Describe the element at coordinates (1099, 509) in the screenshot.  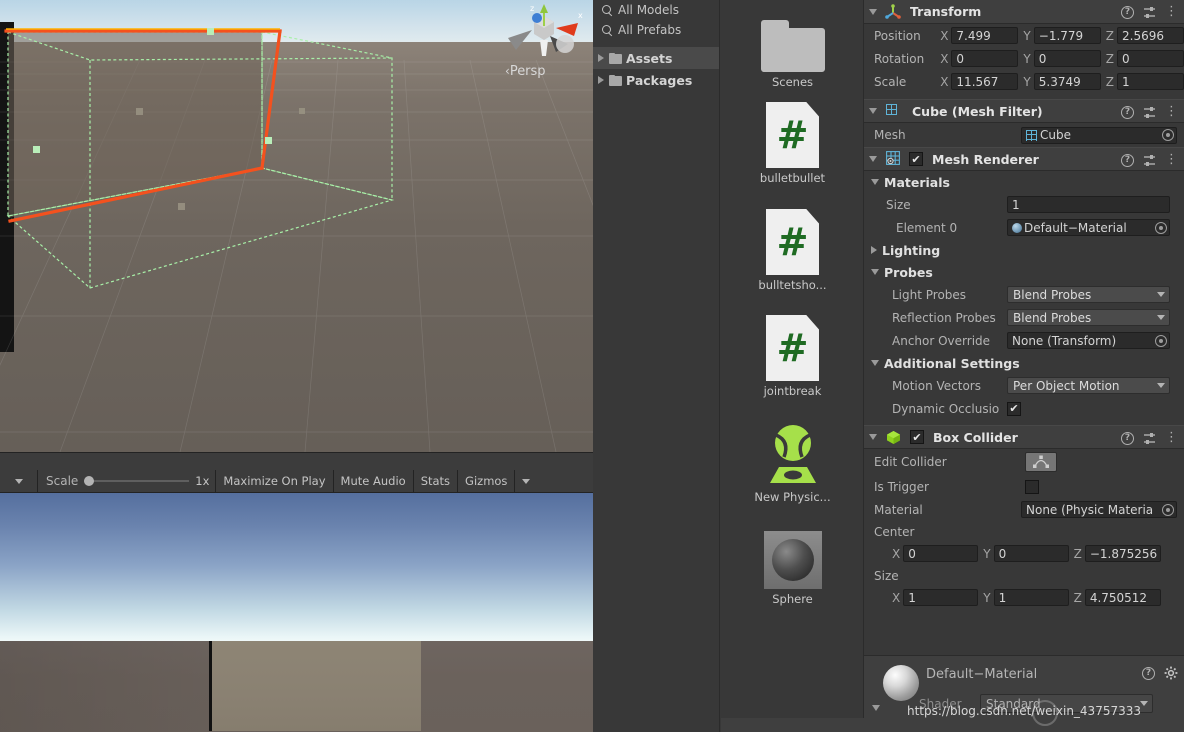
I see `collider-material-object-field: None (Physic Materia` at that location.